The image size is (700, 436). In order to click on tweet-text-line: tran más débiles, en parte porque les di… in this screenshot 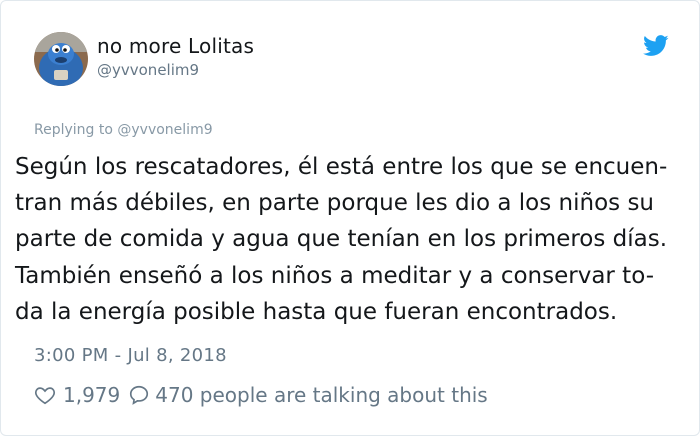, I will do `click(335, 203)`.